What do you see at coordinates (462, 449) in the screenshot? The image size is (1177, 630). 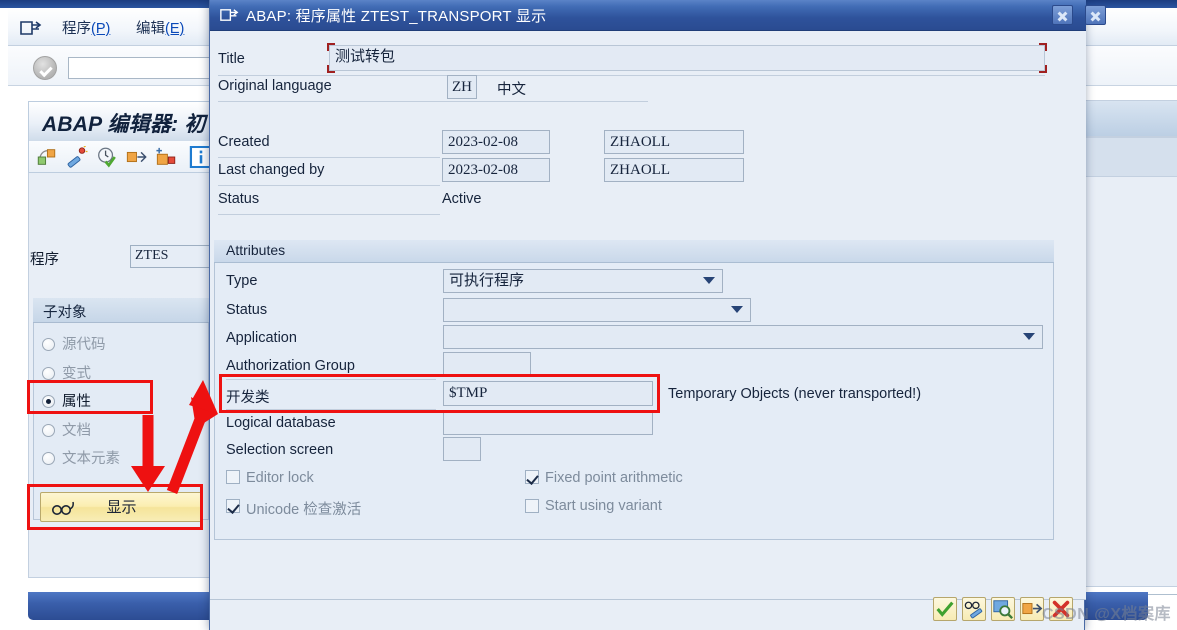 I see `selection-screen-input` at bounding box center [462, 449].